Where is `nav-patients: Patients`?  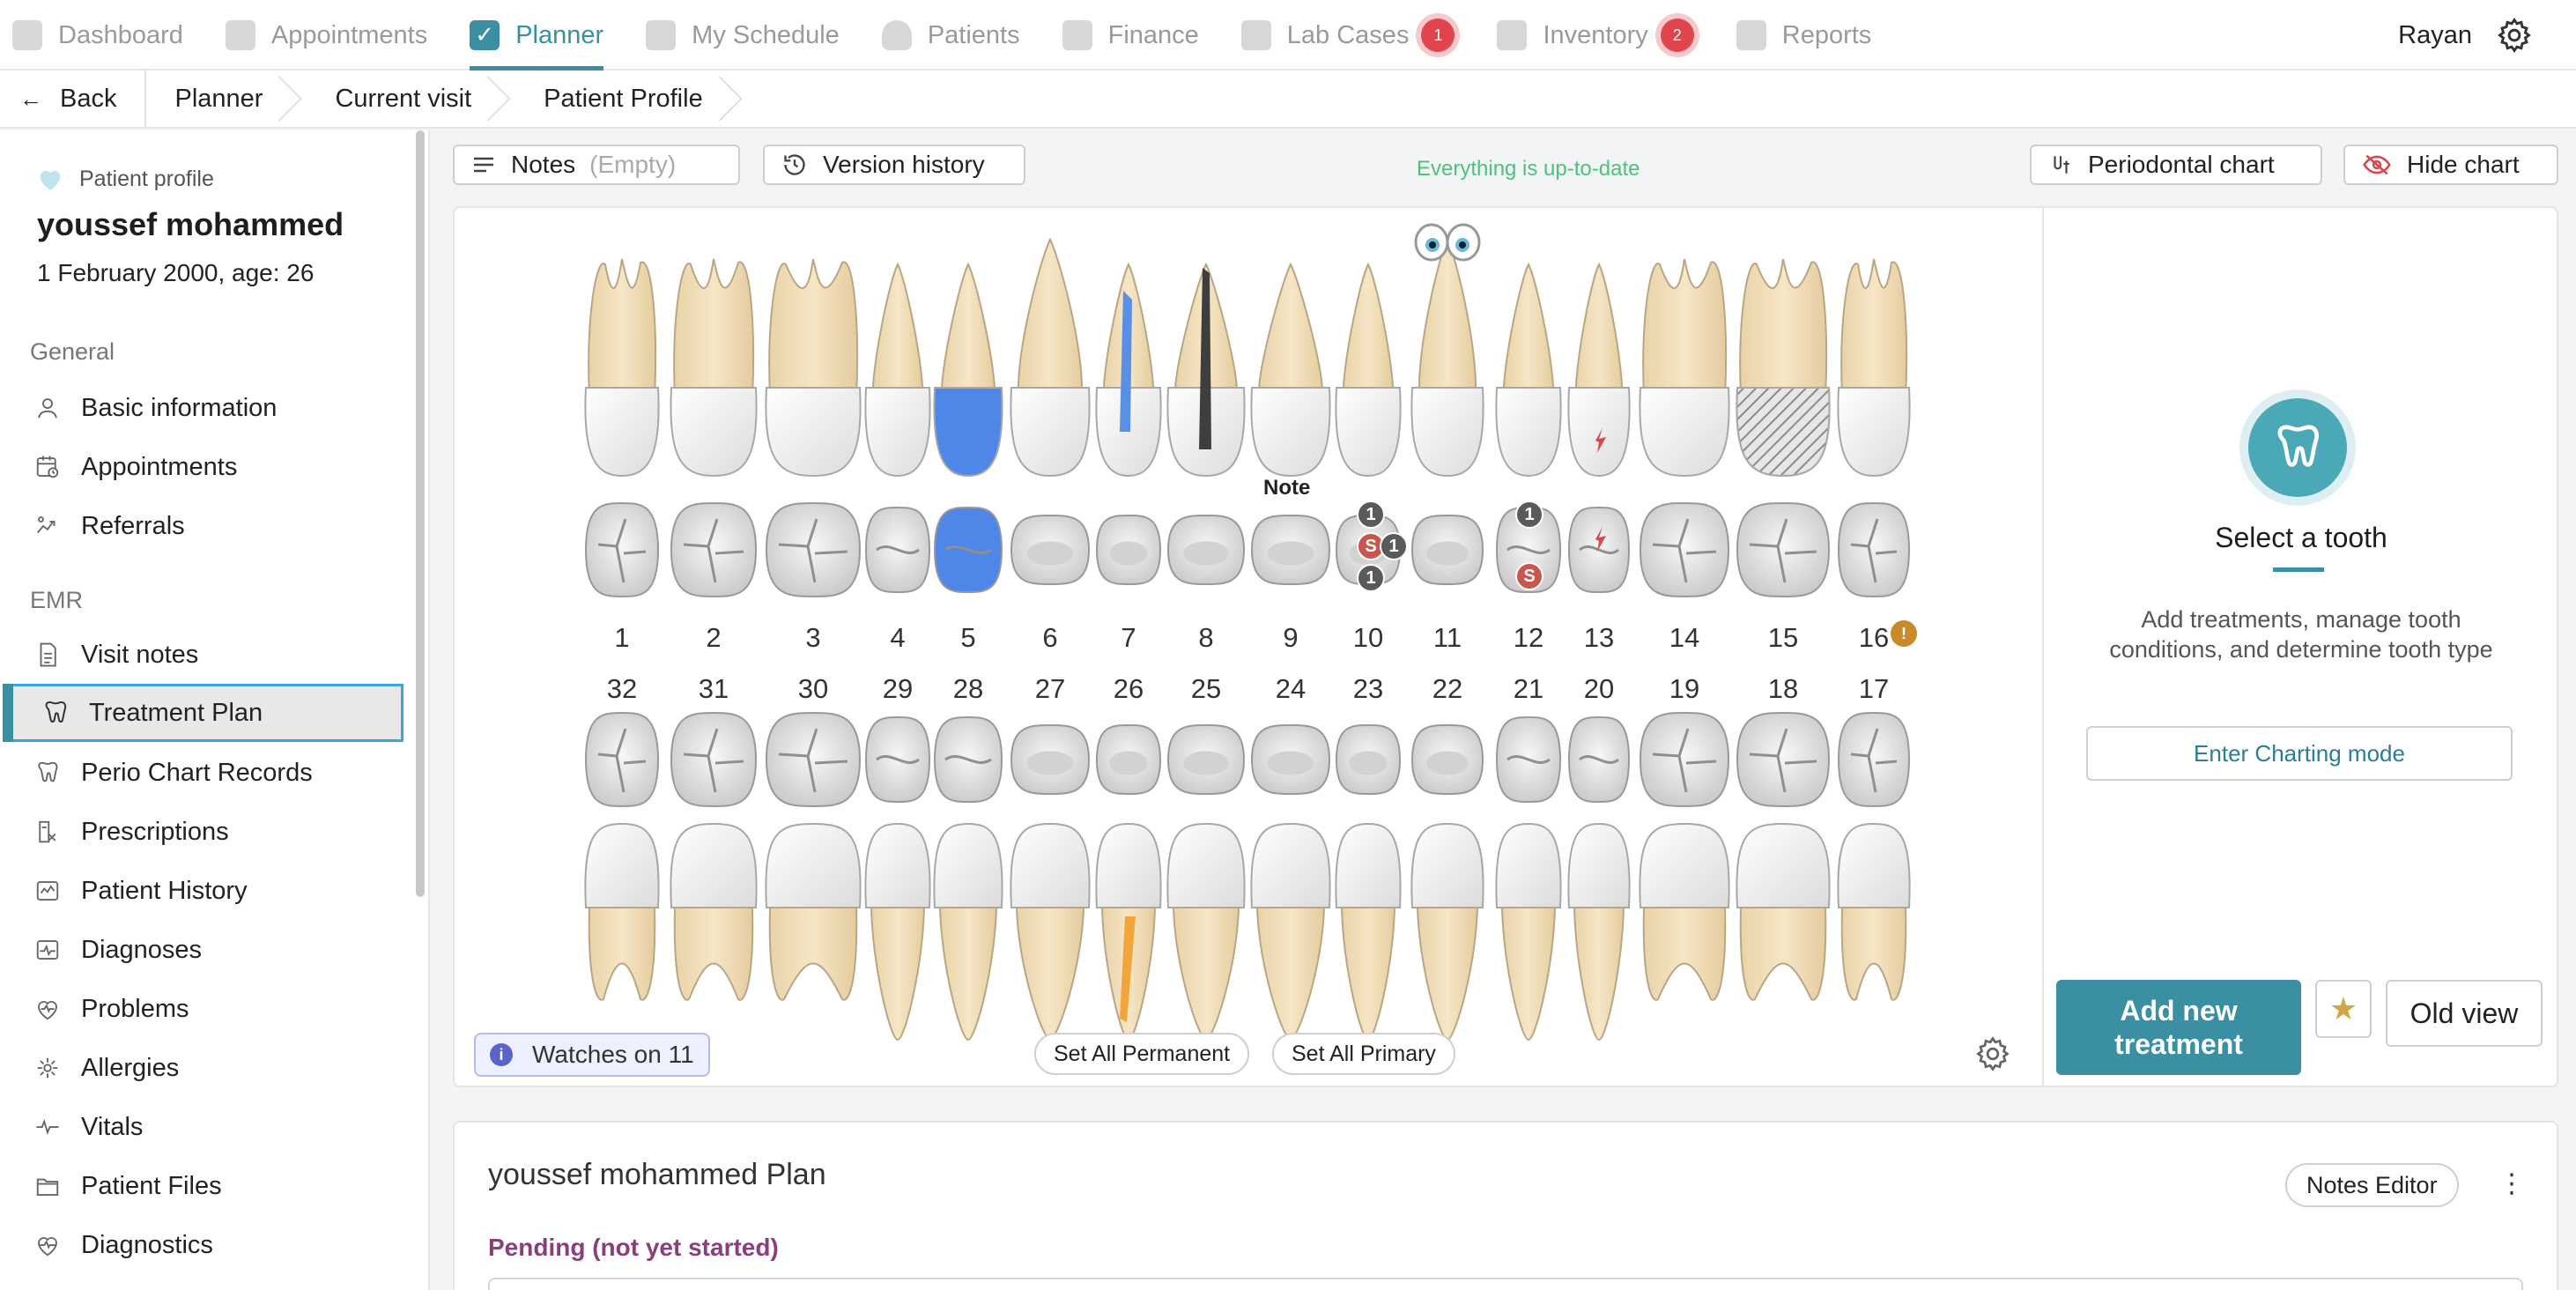 nav-patients: Patients is located at coordinates (951, 35).